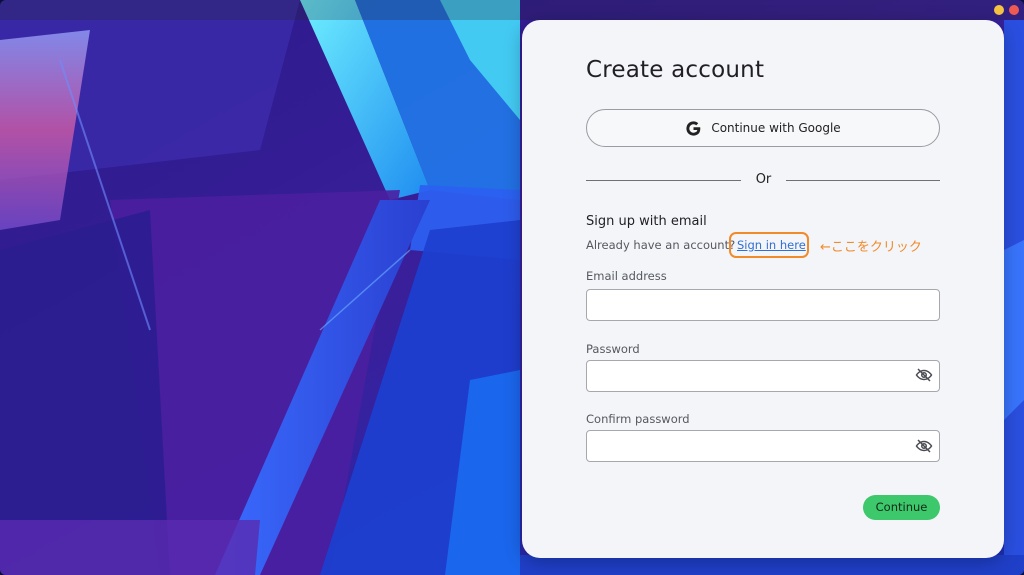 This screenshot has height=575, width=1024. Describe the element at coordinates (763, 376) in the screenshot. I see `password-field` at that location.